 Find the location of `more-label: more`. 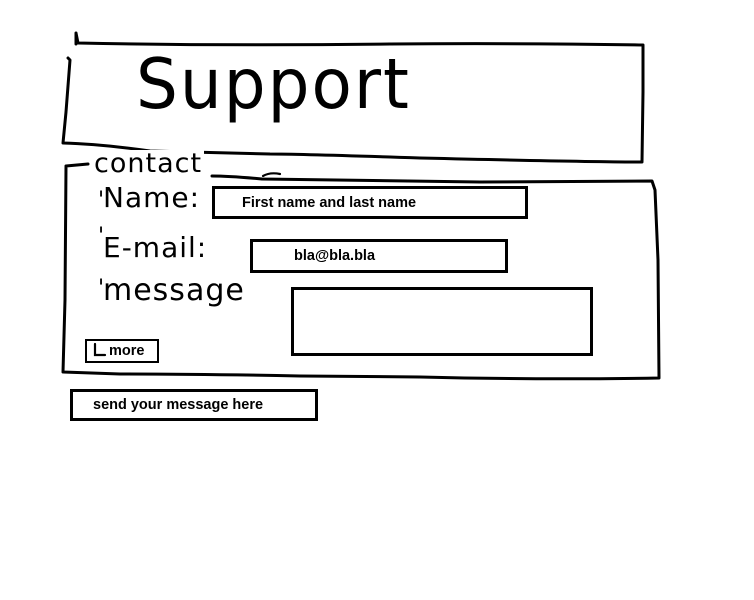

more-label: more is located at coordinates (127, 351).